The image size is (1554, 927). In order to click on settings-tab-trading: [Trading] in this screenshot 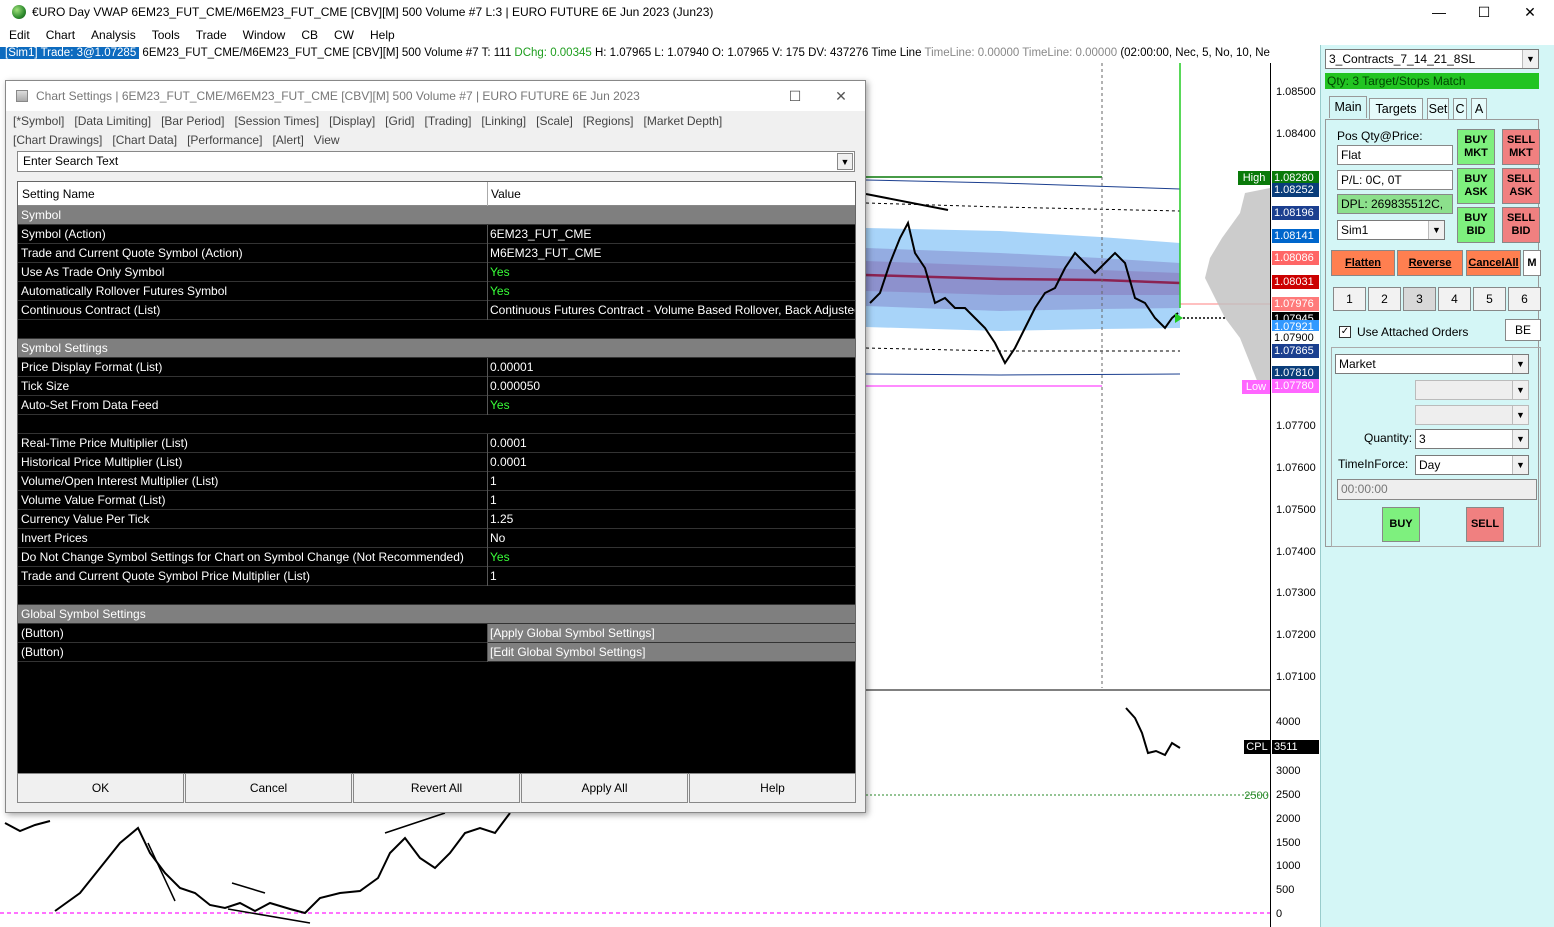, I will do `click(448, 121)`.